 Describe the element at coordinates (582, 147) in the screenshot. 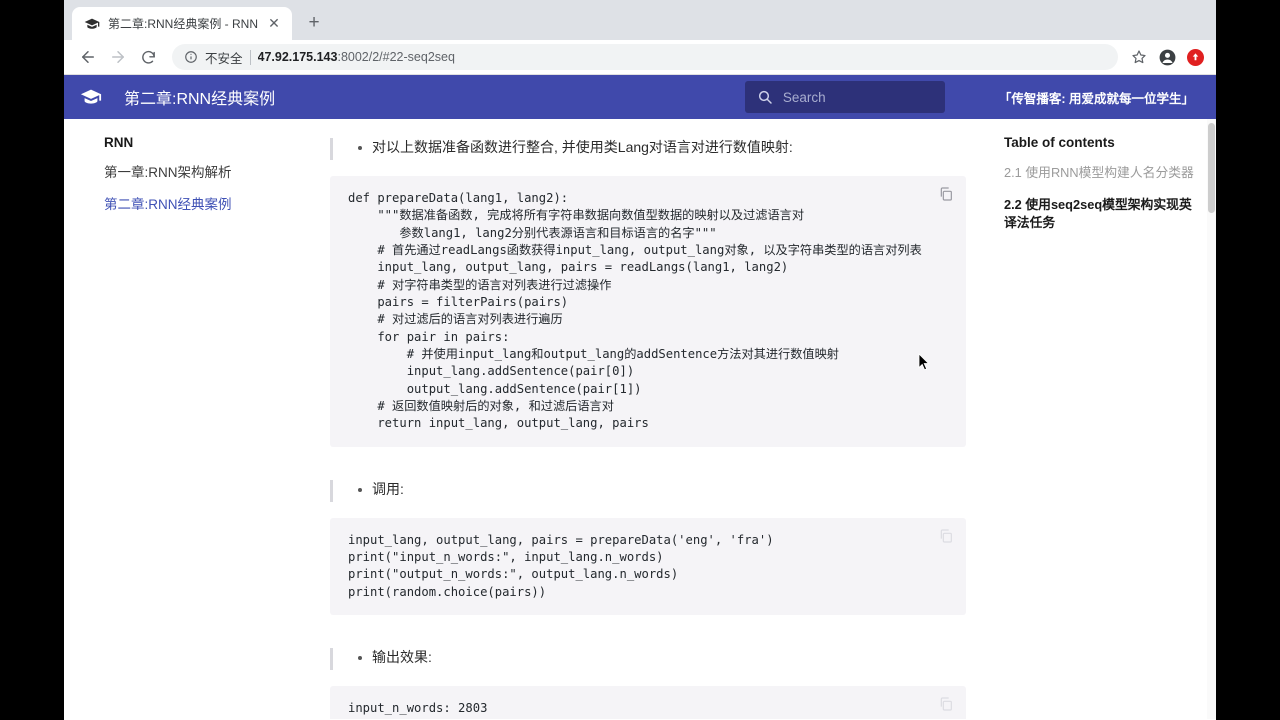

I see `bullet-text: 对以上数据准备函数进行整合, 并使用类Lang对语言对进行数值映射:` at that location.